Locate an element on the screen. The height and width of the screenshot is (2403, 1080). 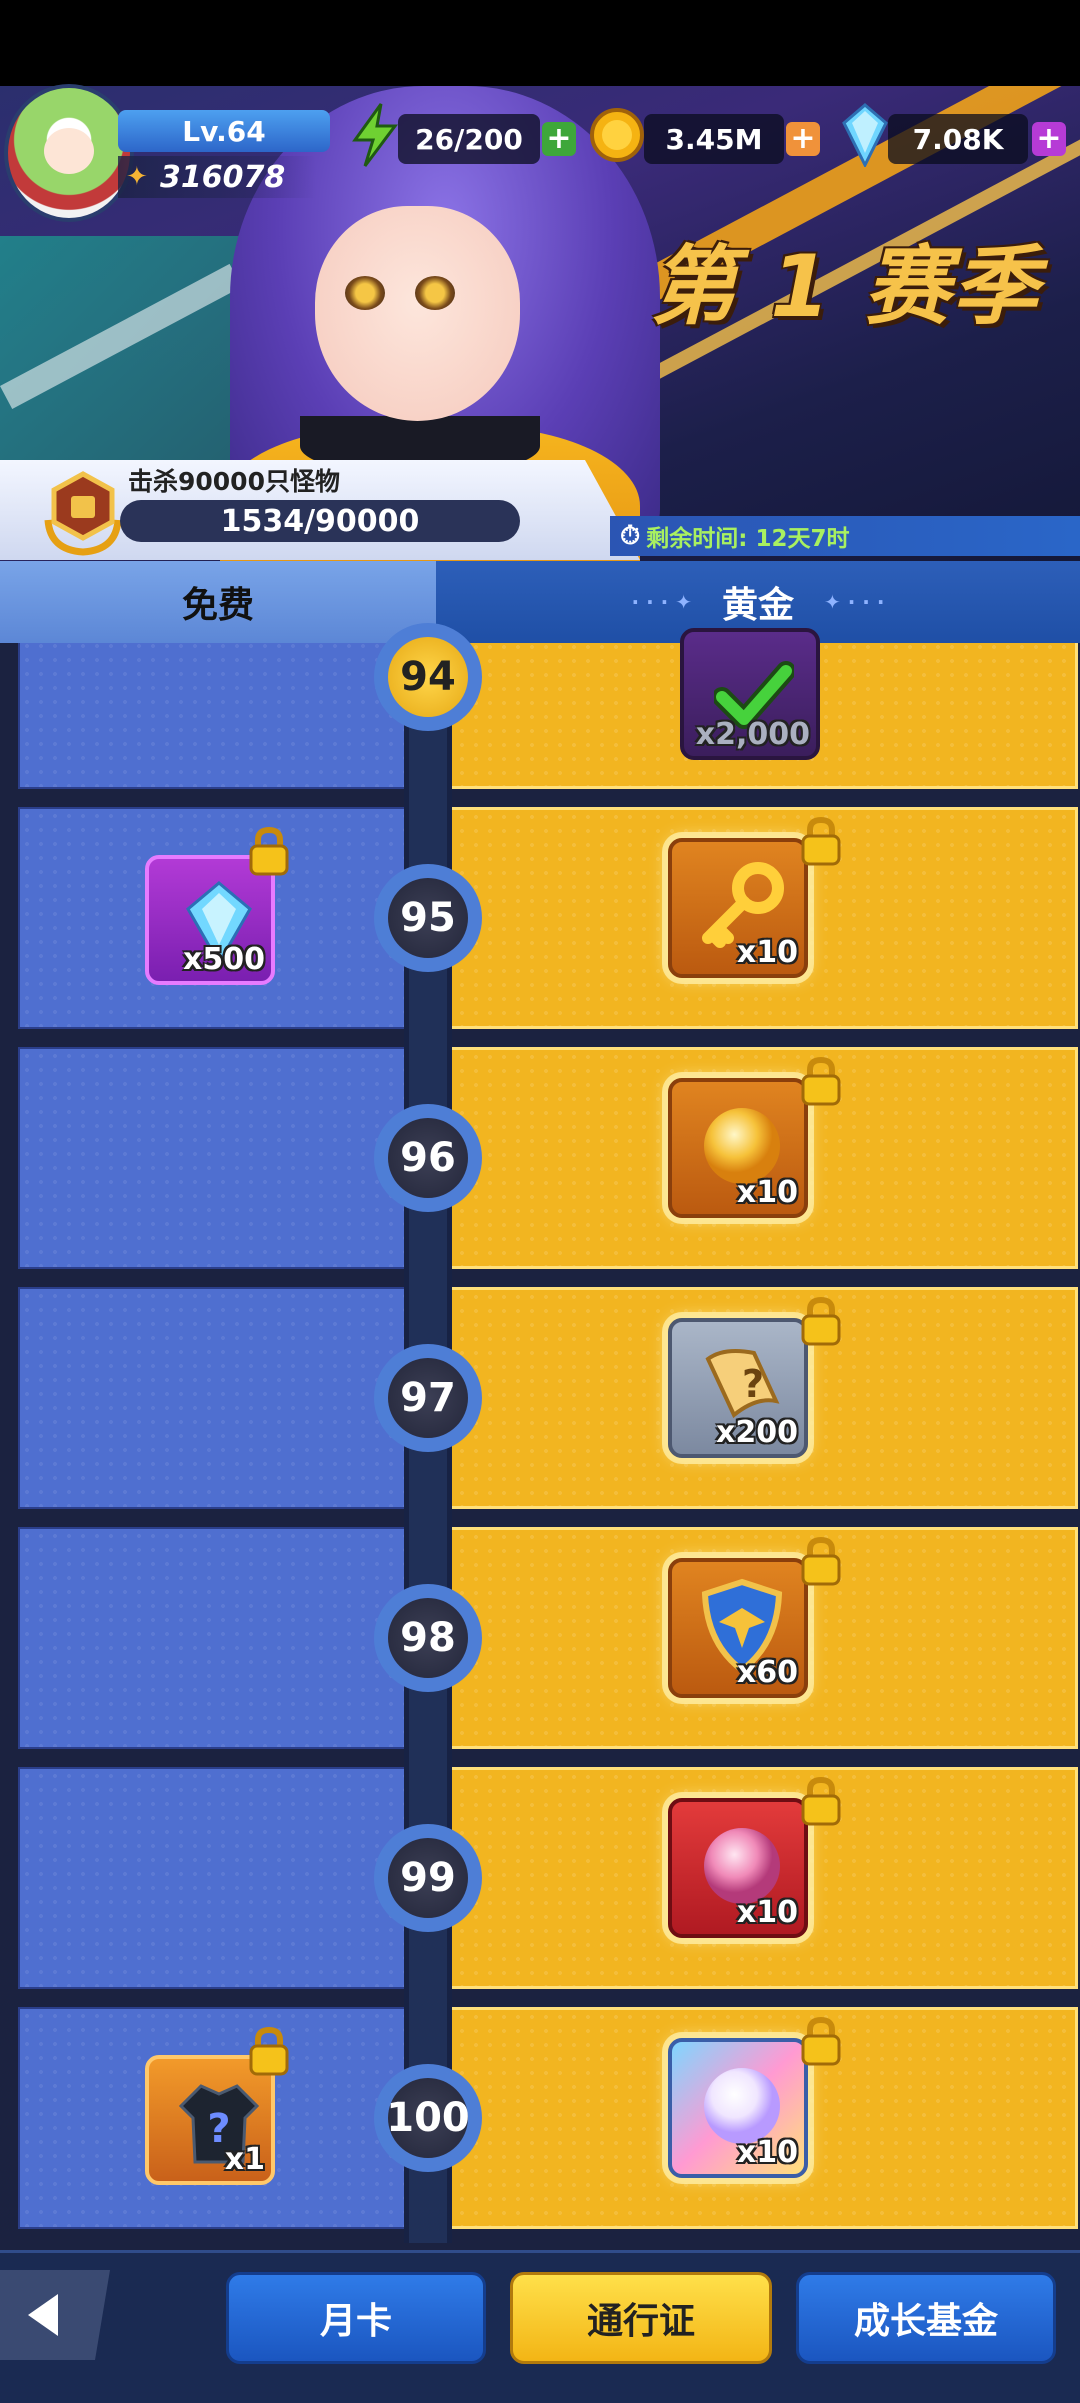
gem-icon is located at coordinates (865, 135).